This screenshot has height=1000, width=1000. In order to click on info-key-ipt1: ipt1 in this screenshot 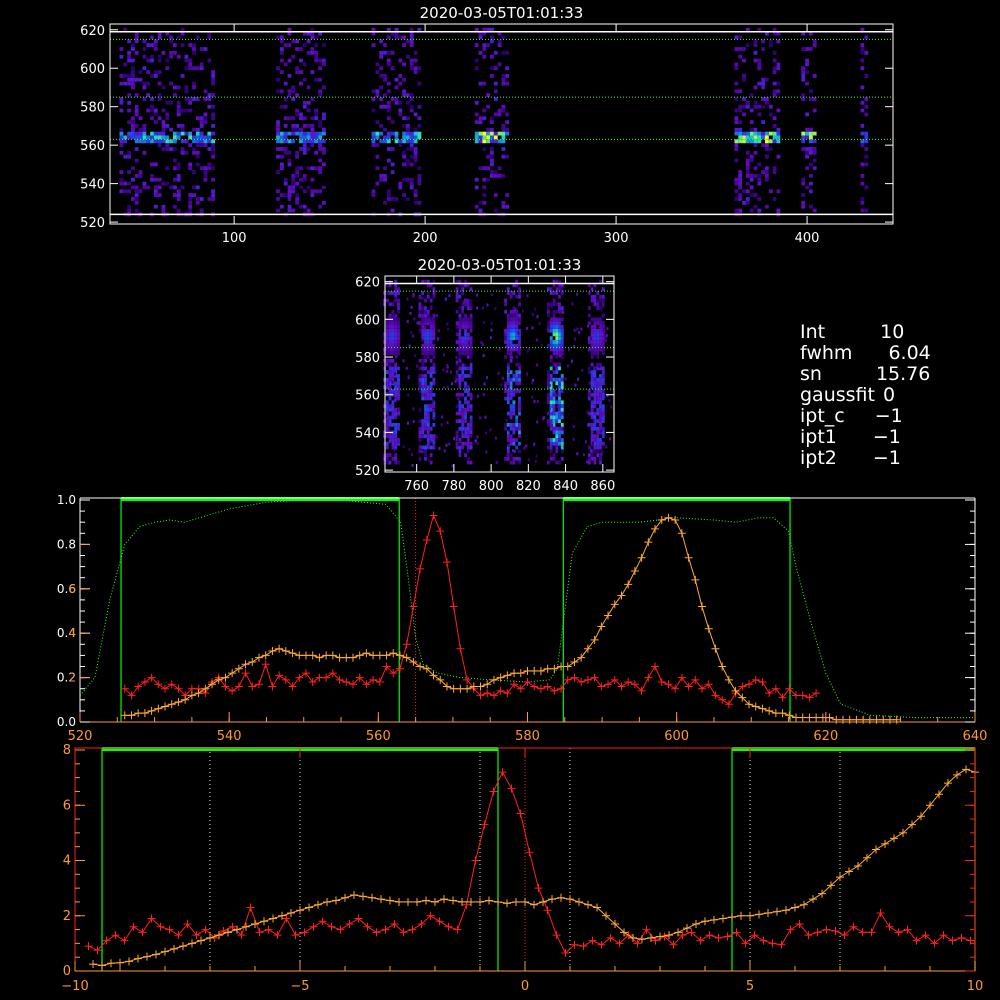, I will do `click(818, 437)`.